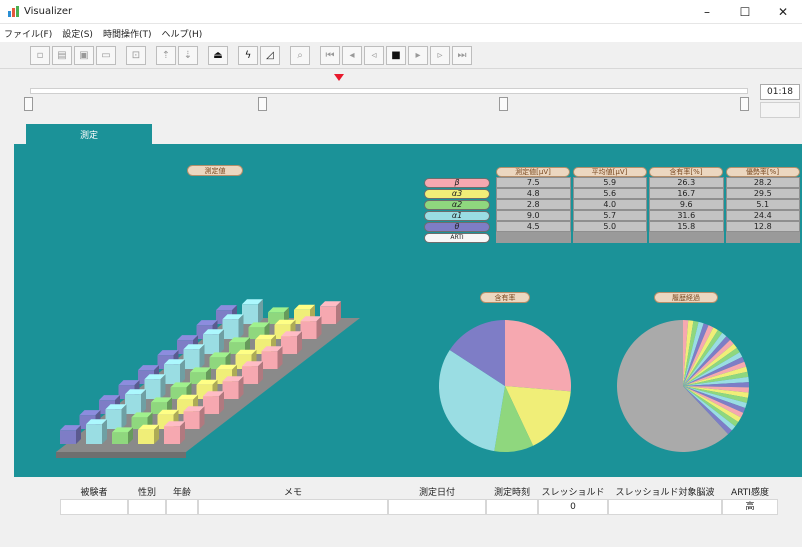 This screenshot has height=547, width=802. I want to click on zoom-icon: ⌕, so click(300, 55).